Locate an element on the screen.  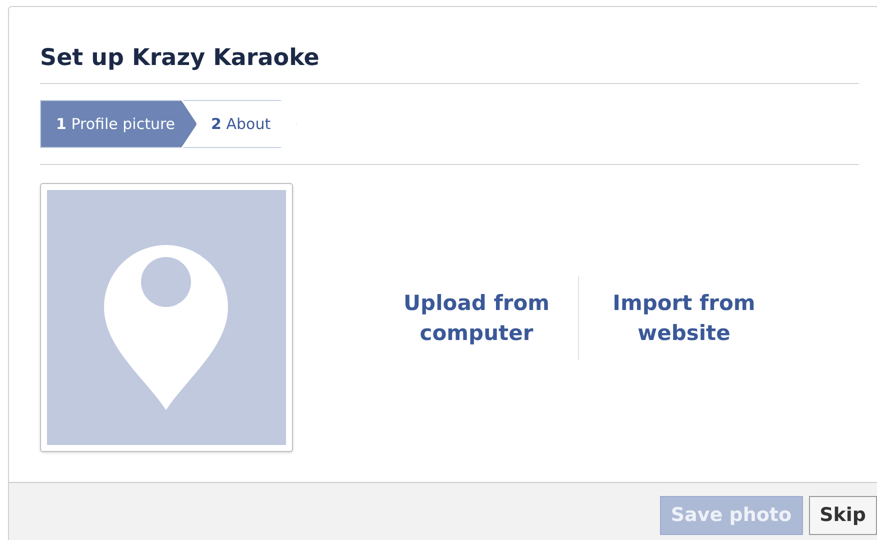
step-tab: 1 Profile picture is located at coordinates (119, 124).